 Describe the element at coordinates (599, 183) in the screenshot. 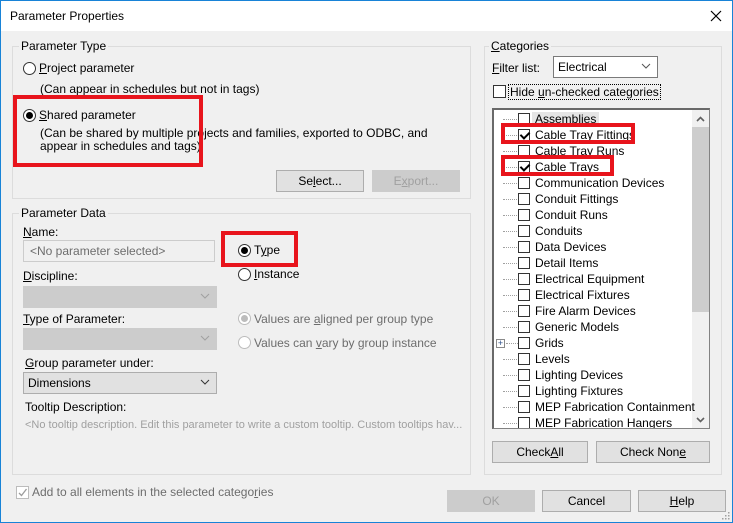

I see `category-label: Communication Devices` at that location.